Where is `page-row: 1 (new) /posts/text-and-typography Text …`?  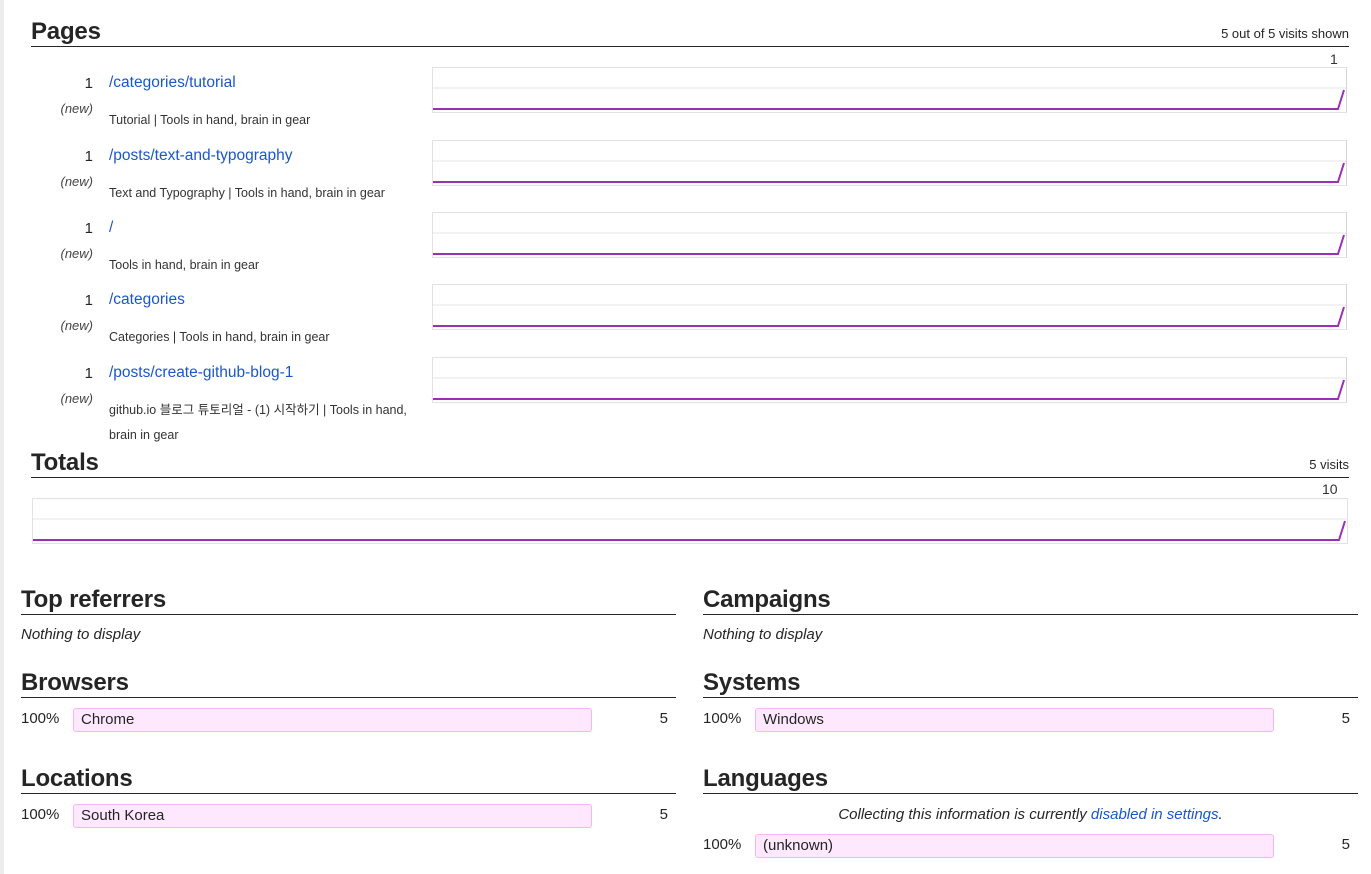 page-row: 1 (new) /posts/text-and-typography Text … is located at coordinates (690, 176).